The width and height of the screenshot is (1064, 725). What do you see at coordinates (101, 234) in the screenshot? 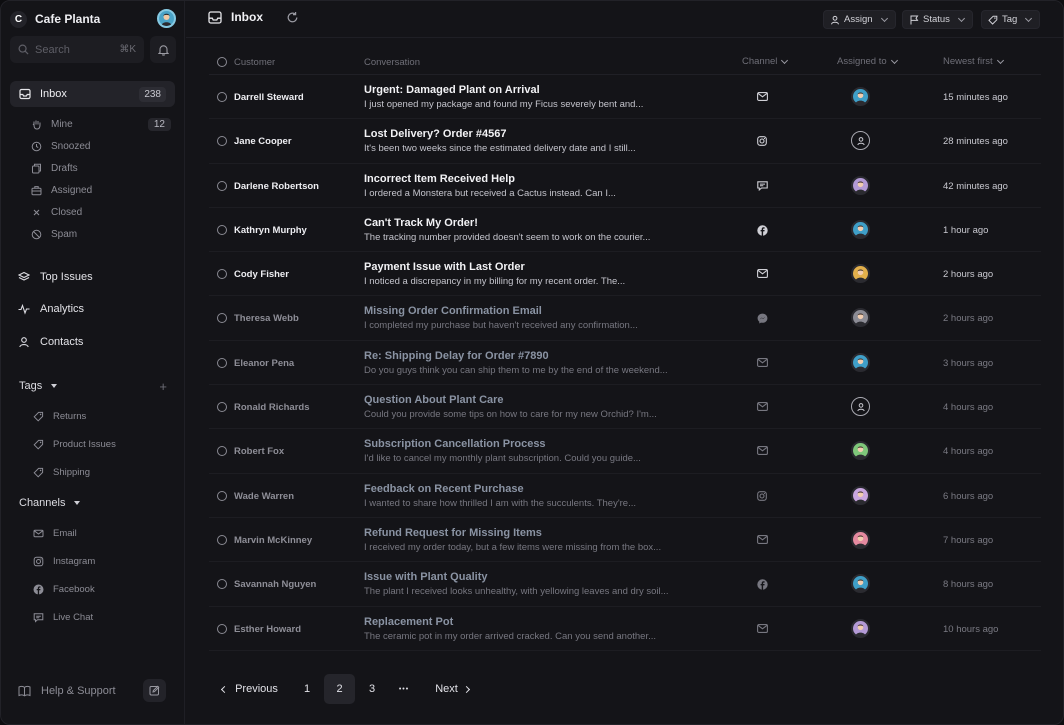
I see `sidebar-item-spam: Spam` at bounding box center [101, 234].